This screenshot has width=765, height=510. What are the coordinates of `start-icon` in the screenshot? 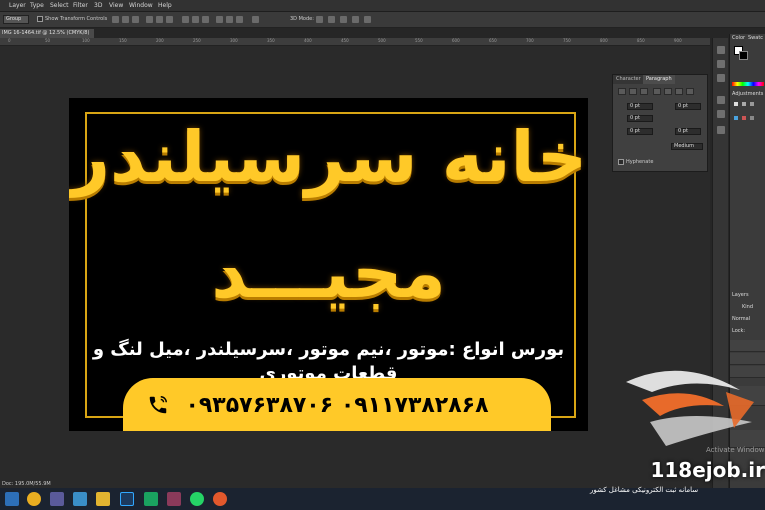 It's located at (12, 499).